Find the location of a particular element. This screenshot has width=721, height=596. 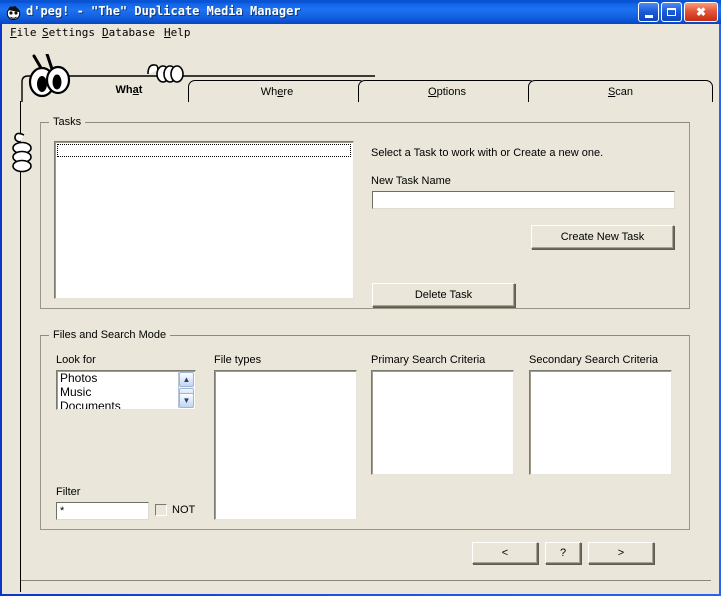

filter-label: Filter is located at coordinates (68, 492).